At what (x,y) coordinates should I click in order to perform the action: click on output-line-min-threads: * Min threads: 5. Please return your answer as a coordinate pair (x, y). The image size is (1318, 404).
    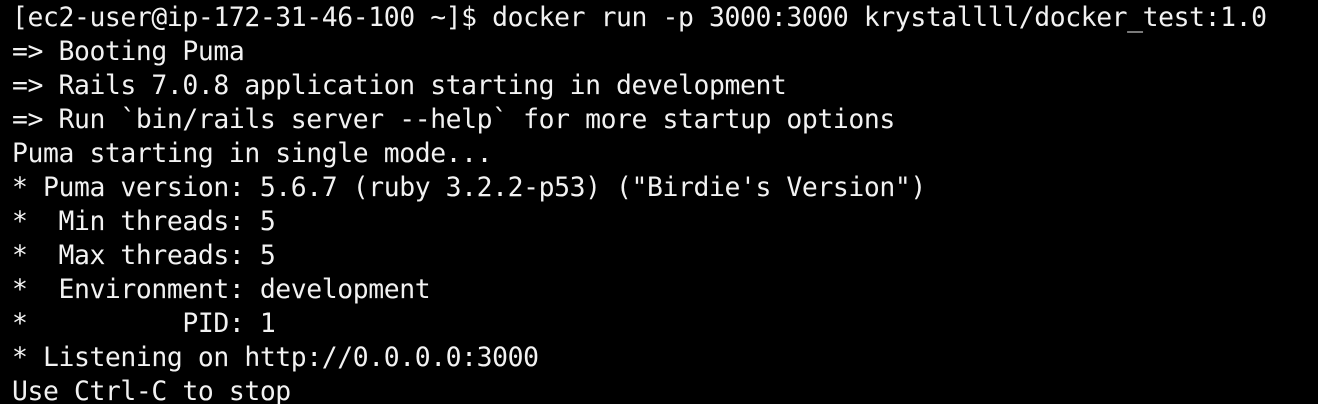
    Looking at the image, I should click on (144, 221).